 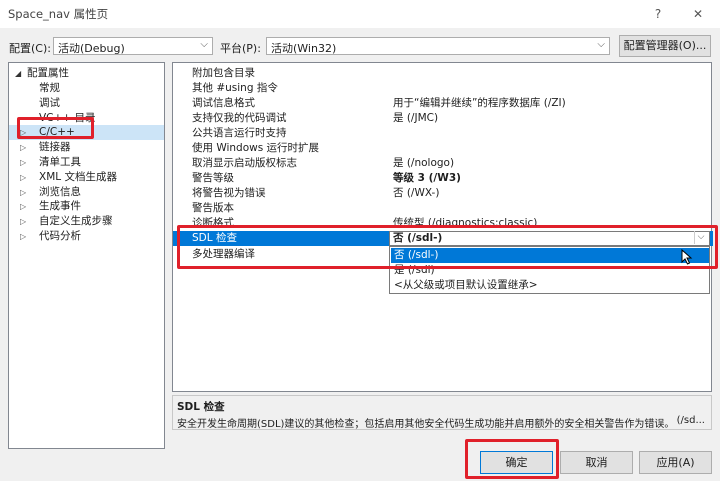 What do you see at coordinates (60, 206) in the screenshot?
I see `tree-item-label: 生成事件` at bounding box center [60, 206].